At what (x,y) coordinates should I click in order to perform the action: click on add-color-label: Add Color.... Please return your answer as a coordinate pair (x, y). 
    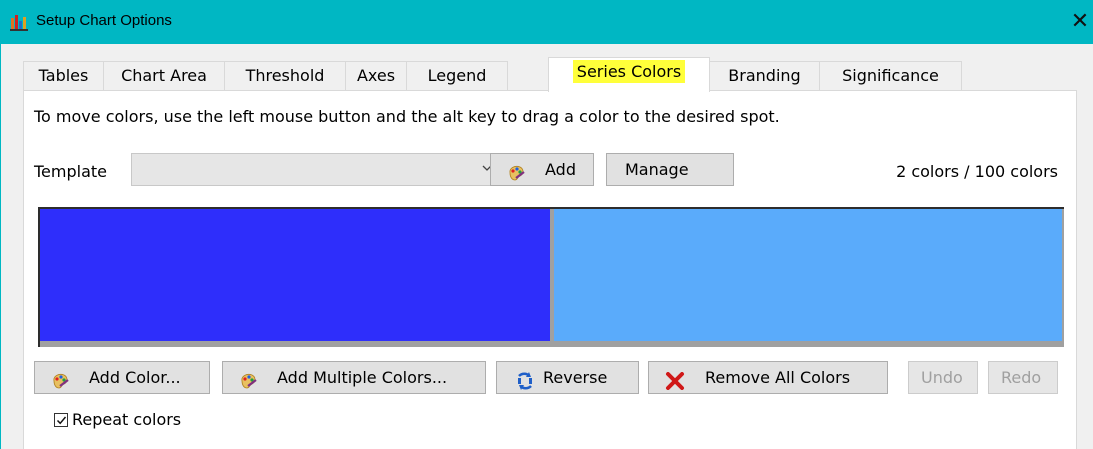
    Looking at the image, I should click on (135, 377).